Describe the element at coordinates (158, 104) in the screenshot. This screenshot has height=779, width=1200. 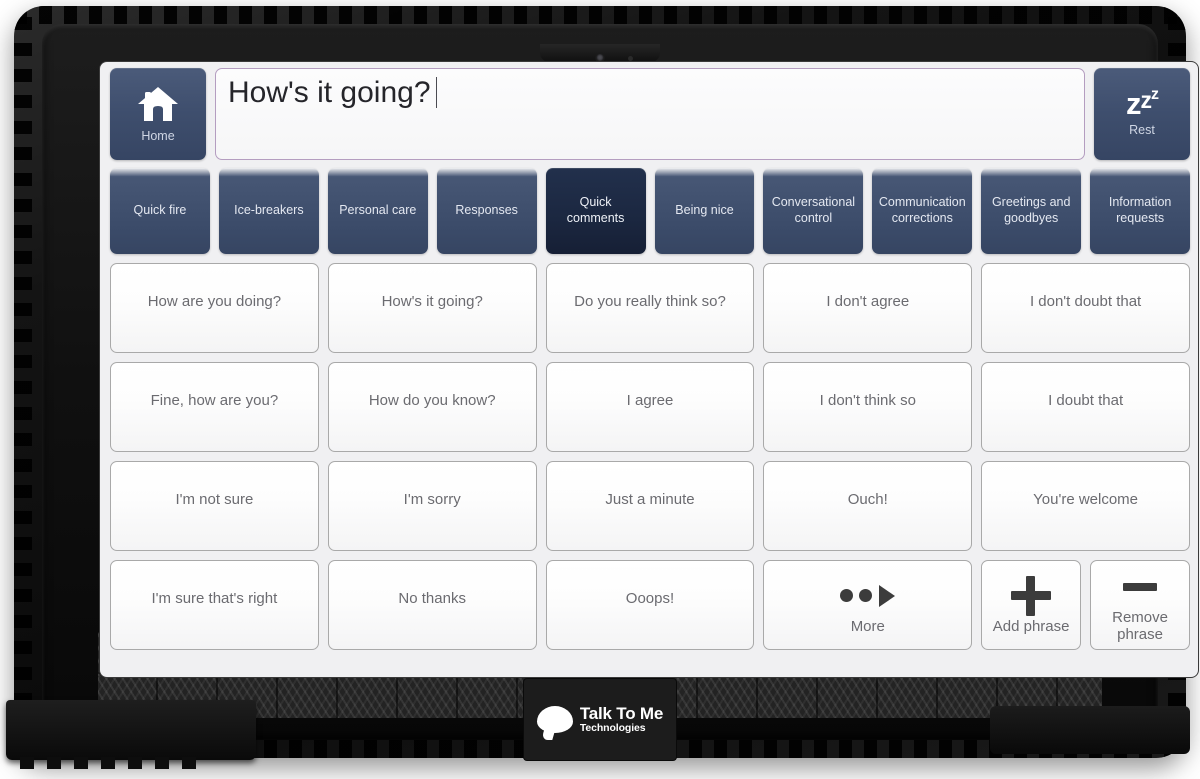
I see `home-icon` at that location.